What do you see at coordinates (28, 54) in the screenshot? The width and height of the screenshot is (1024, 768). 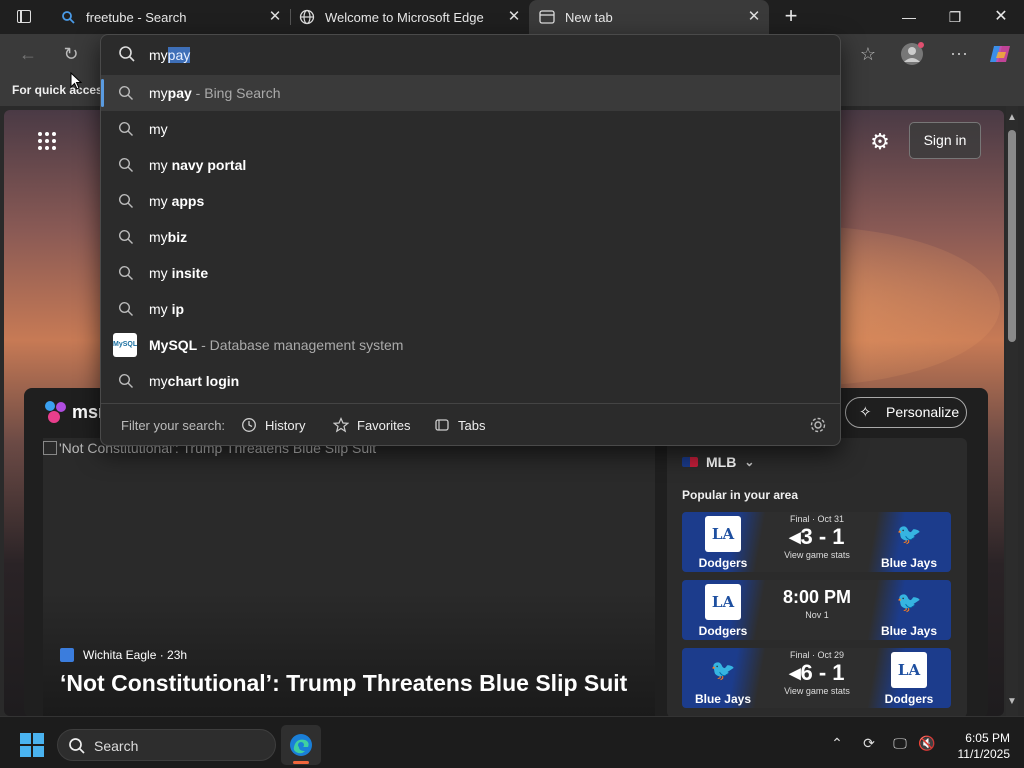 I see `back-arrow-icon: ←` at bounding box center [28, 54].